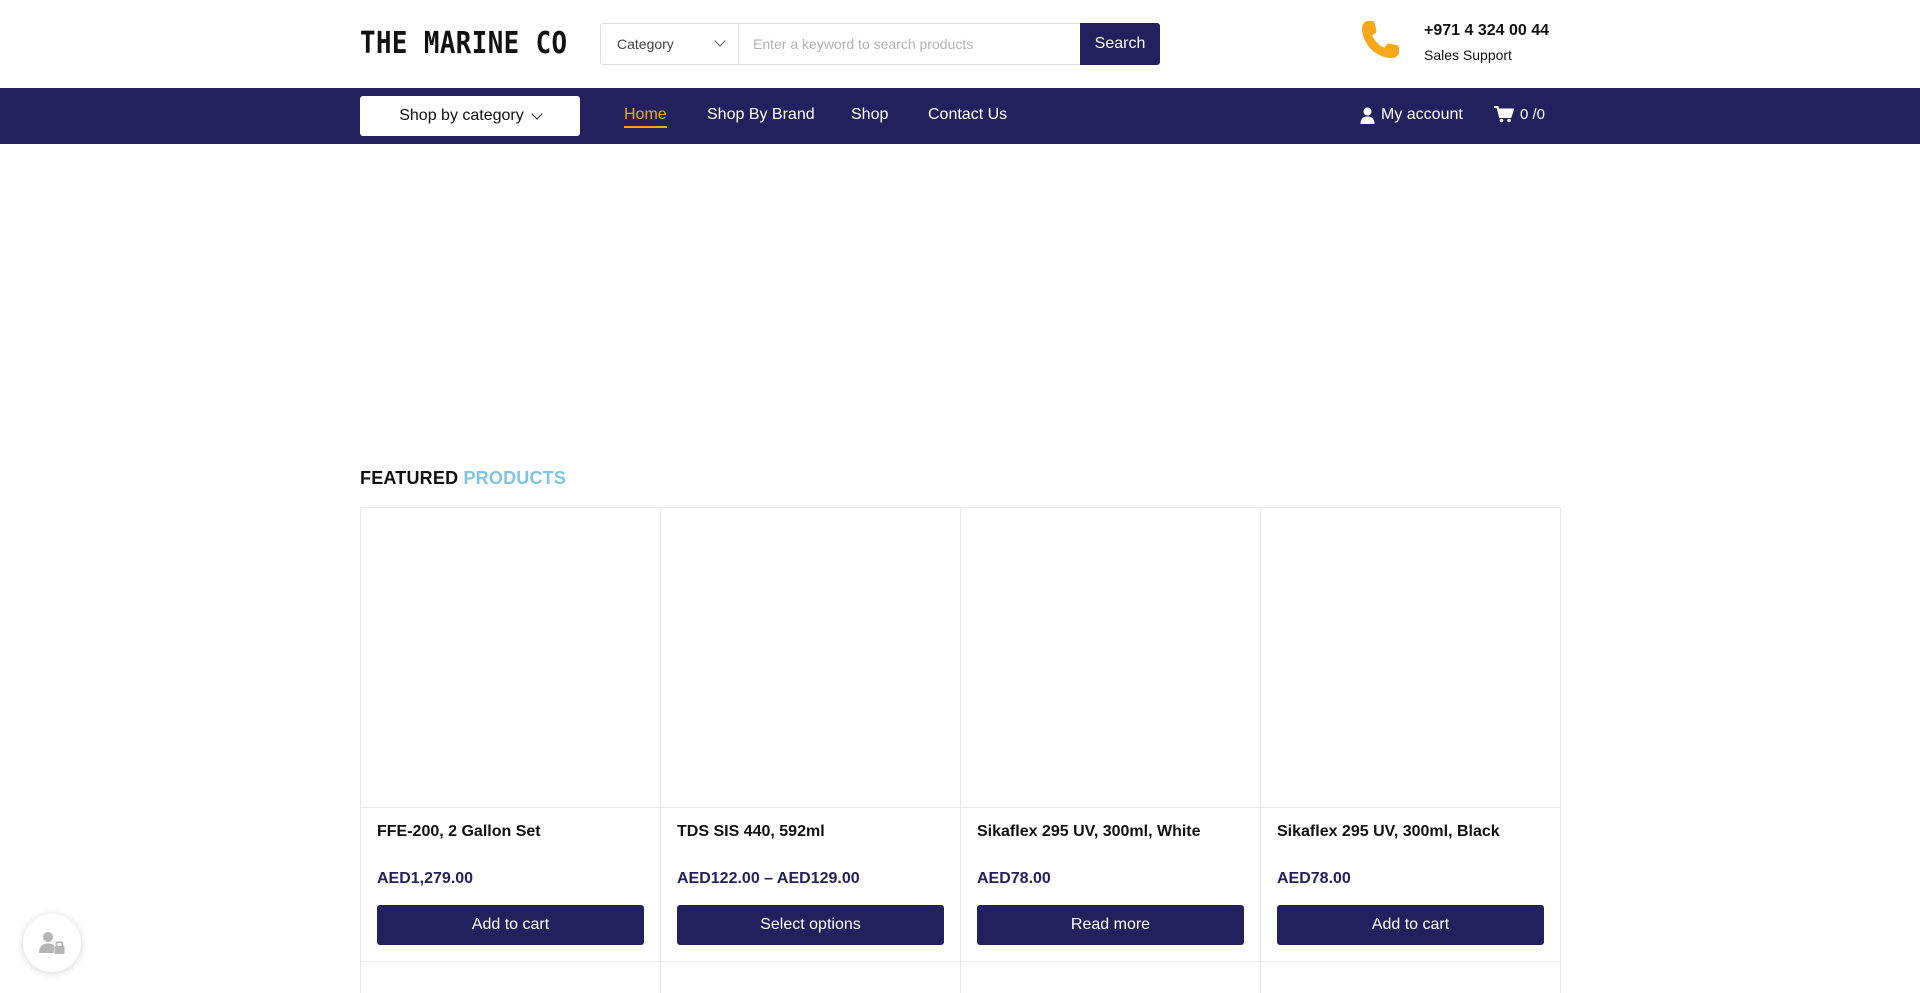 Image resolution: width=1920 pixels, height=993 pixels. Describe the element at coordinates (461, 115) in the screenshot. I see `shop-by-category-label: Shop by category` at that location.